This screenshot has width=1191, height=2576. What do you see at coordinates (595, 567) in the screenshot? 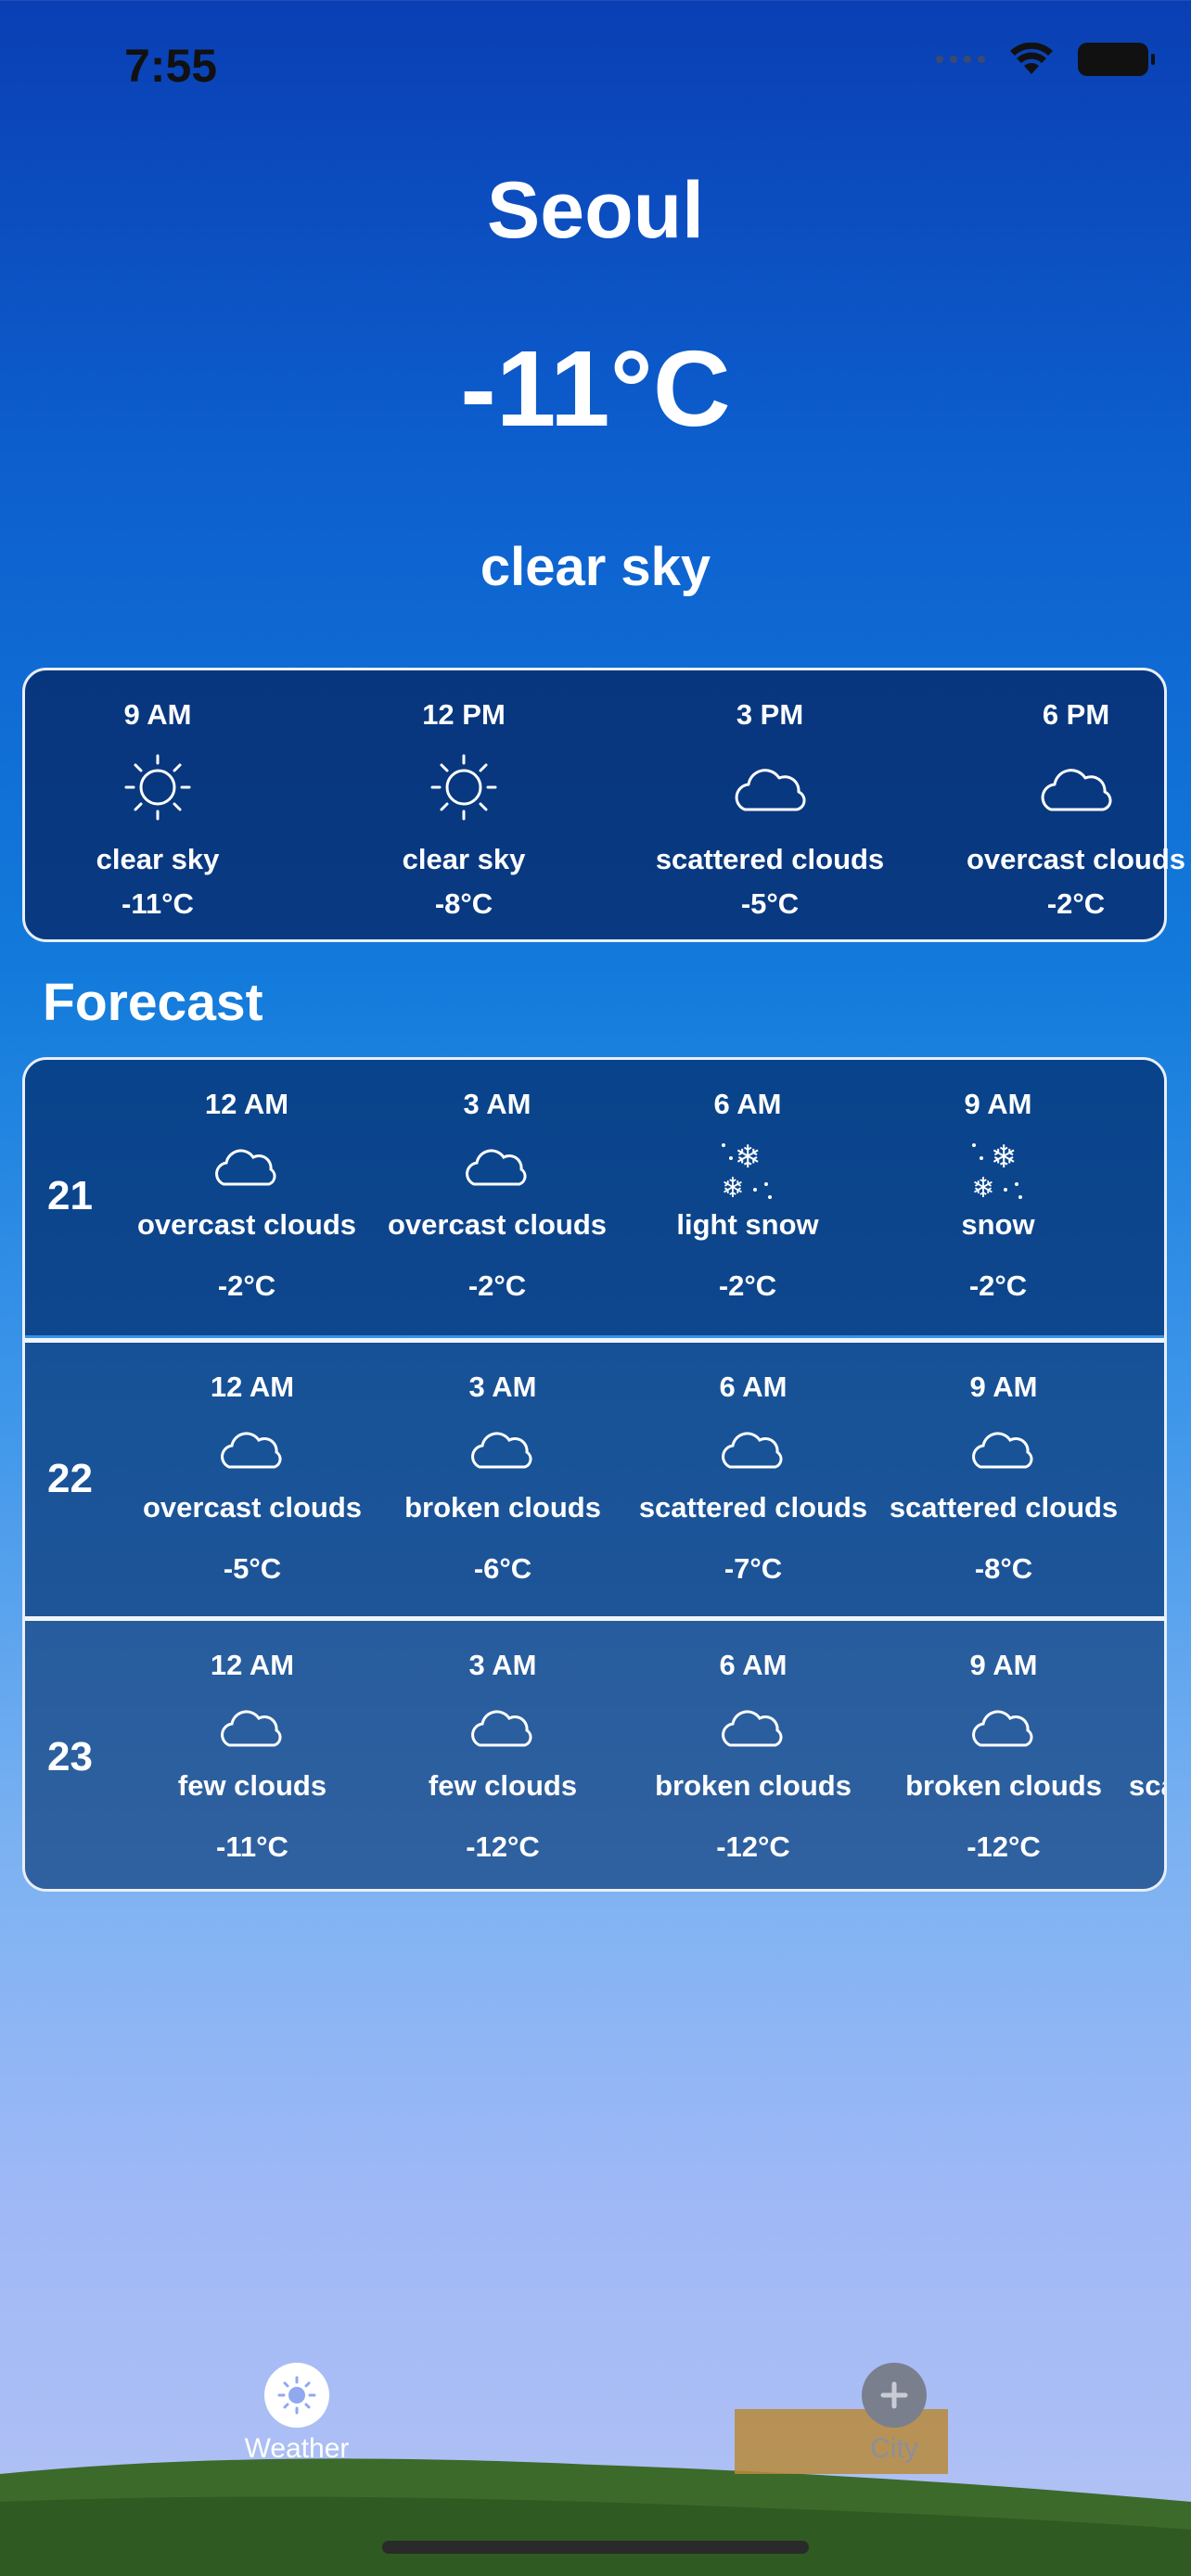
I see `current-condition: clear sky` at bounding box center [595, 567].